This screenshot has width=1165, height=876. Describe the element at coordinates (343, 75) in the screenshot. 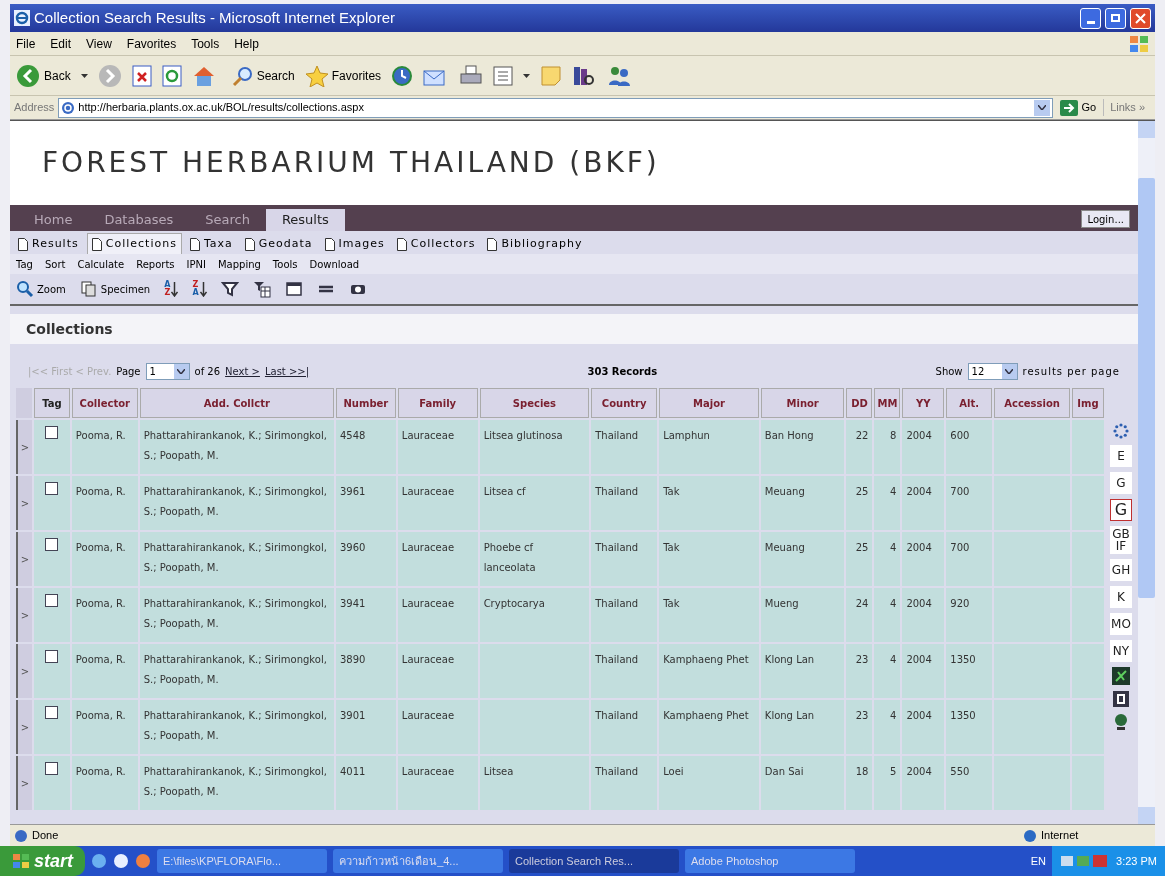

I see `favorites-button: Favorites` at that location.